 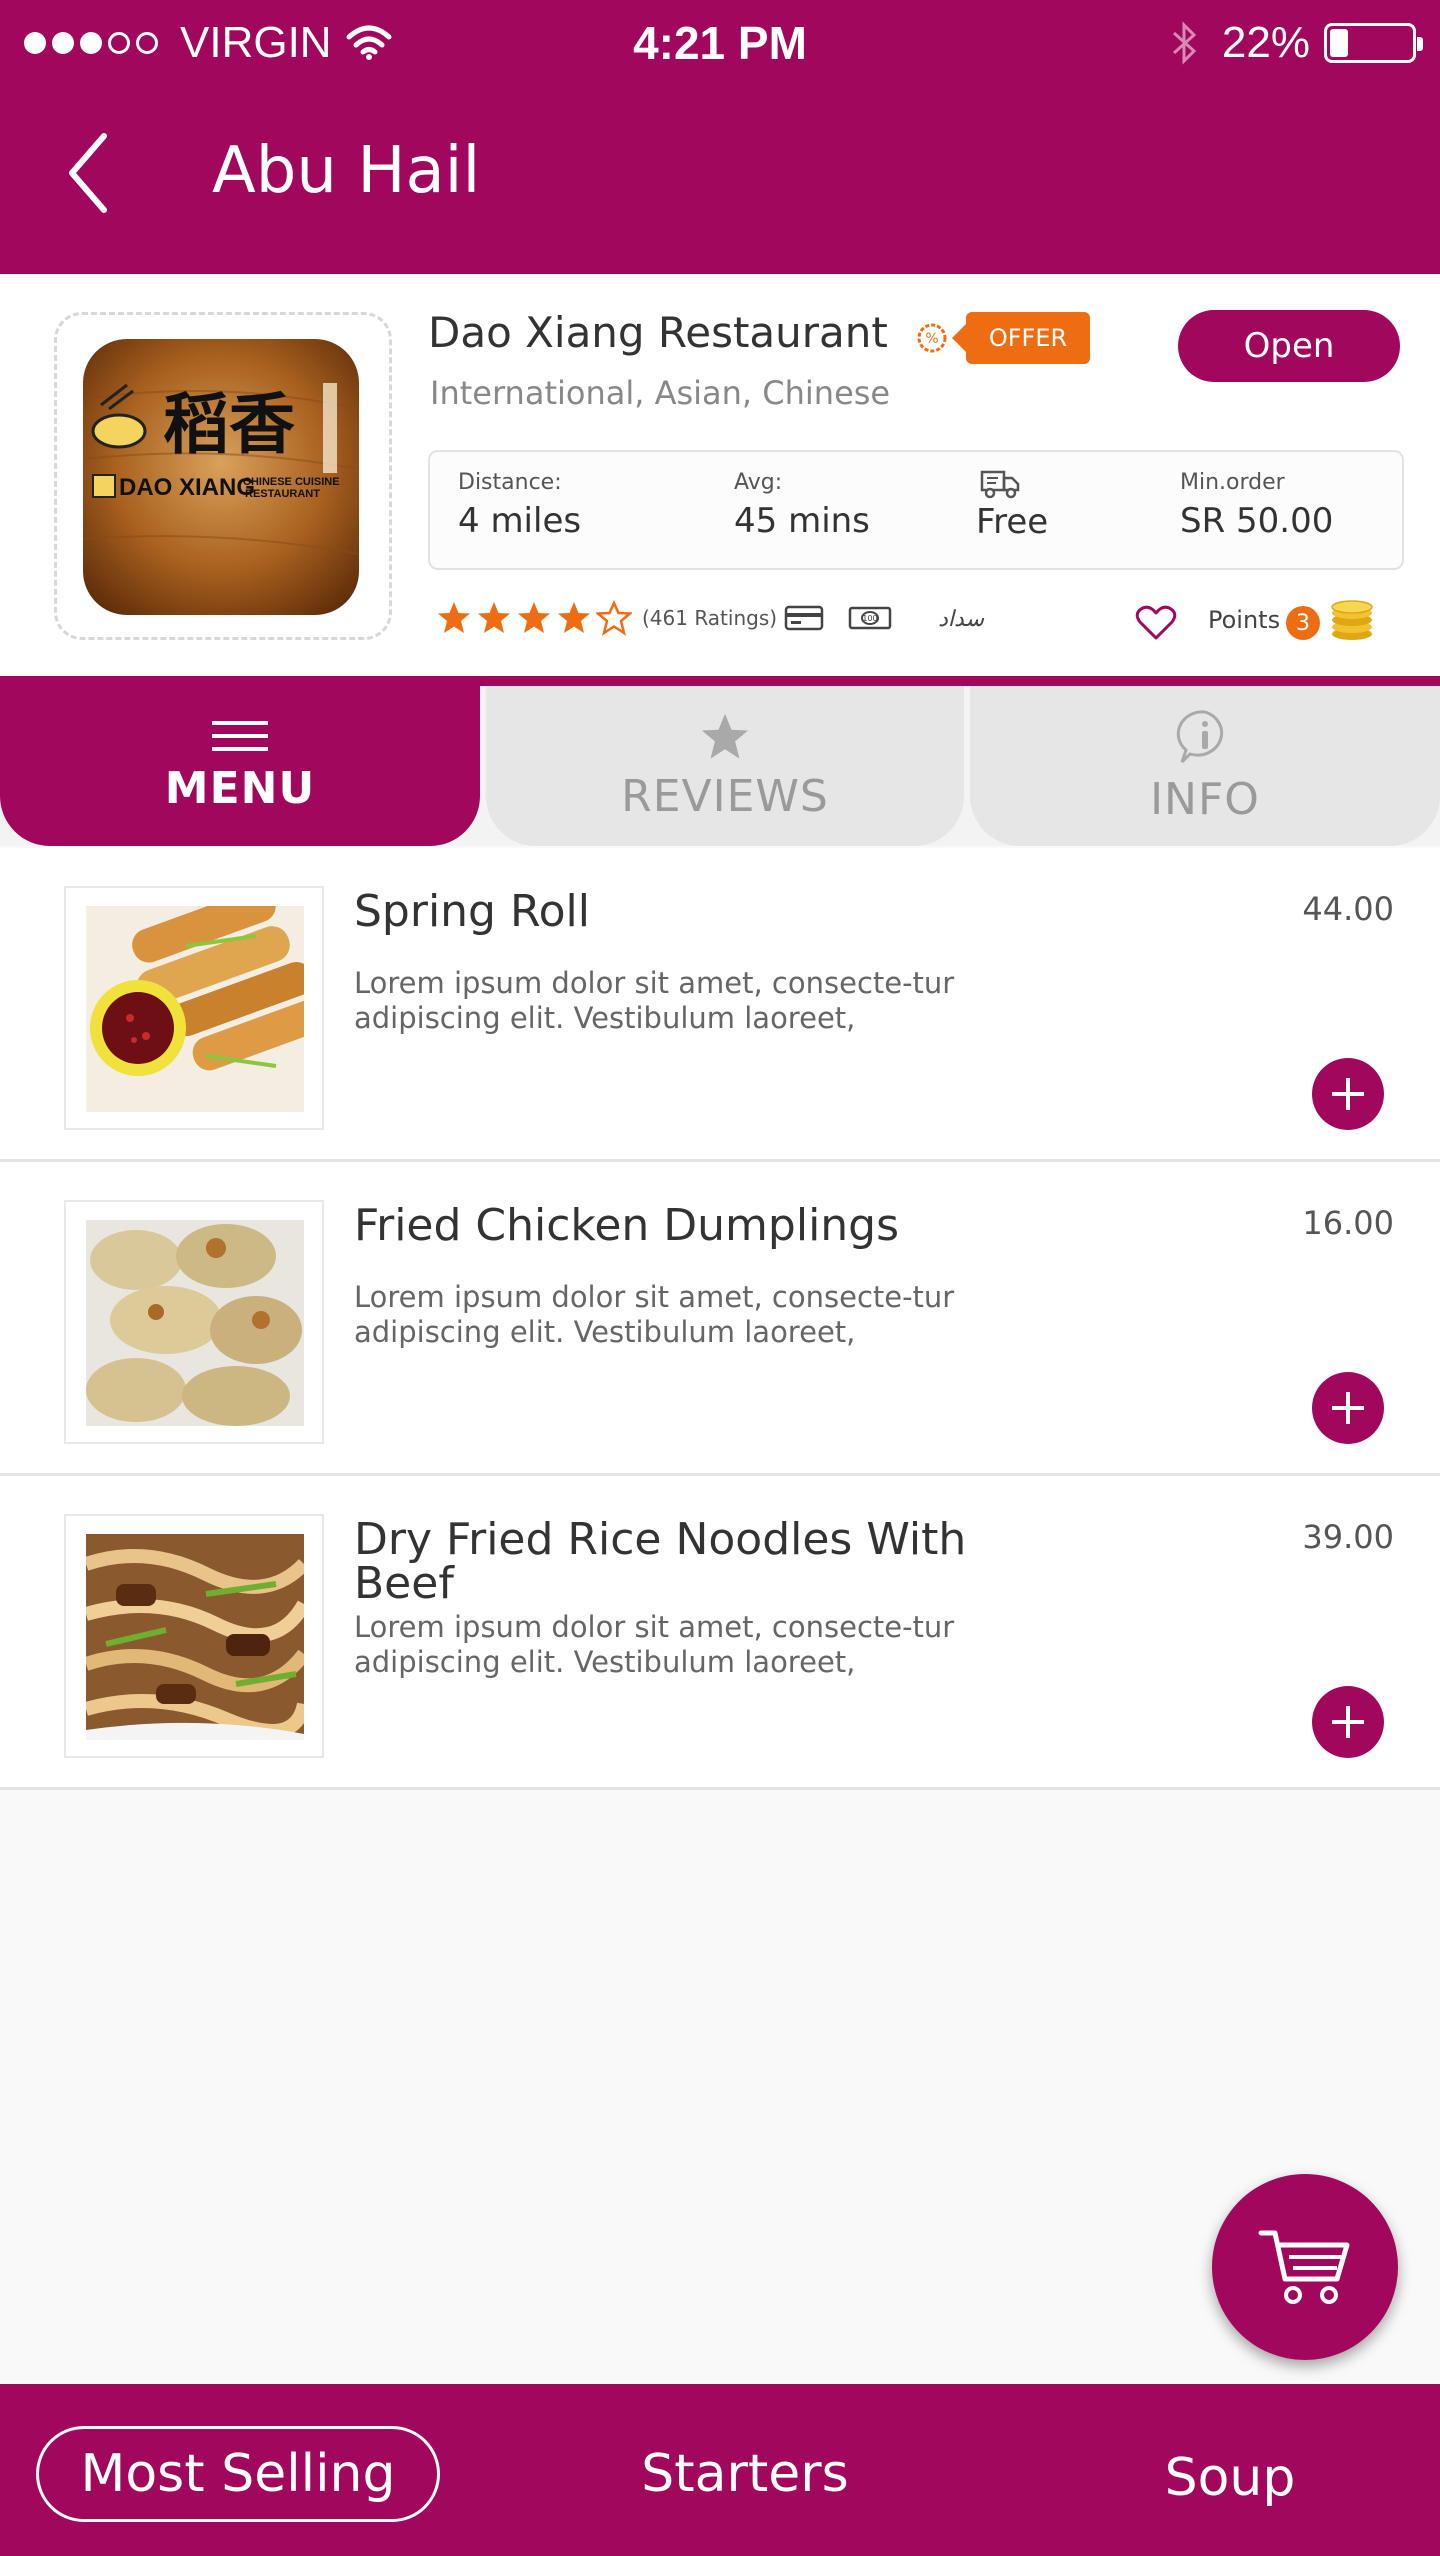 I want to click on item-price: 39.00, so click(x=1348, y=1537).